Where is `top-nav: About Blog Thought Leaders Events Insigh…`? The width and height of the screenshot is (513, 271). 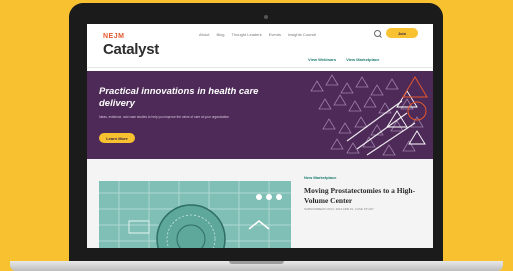
top-nav: About Blog Thought Leaders Events Insigh… is located at coordinates (257, 34).